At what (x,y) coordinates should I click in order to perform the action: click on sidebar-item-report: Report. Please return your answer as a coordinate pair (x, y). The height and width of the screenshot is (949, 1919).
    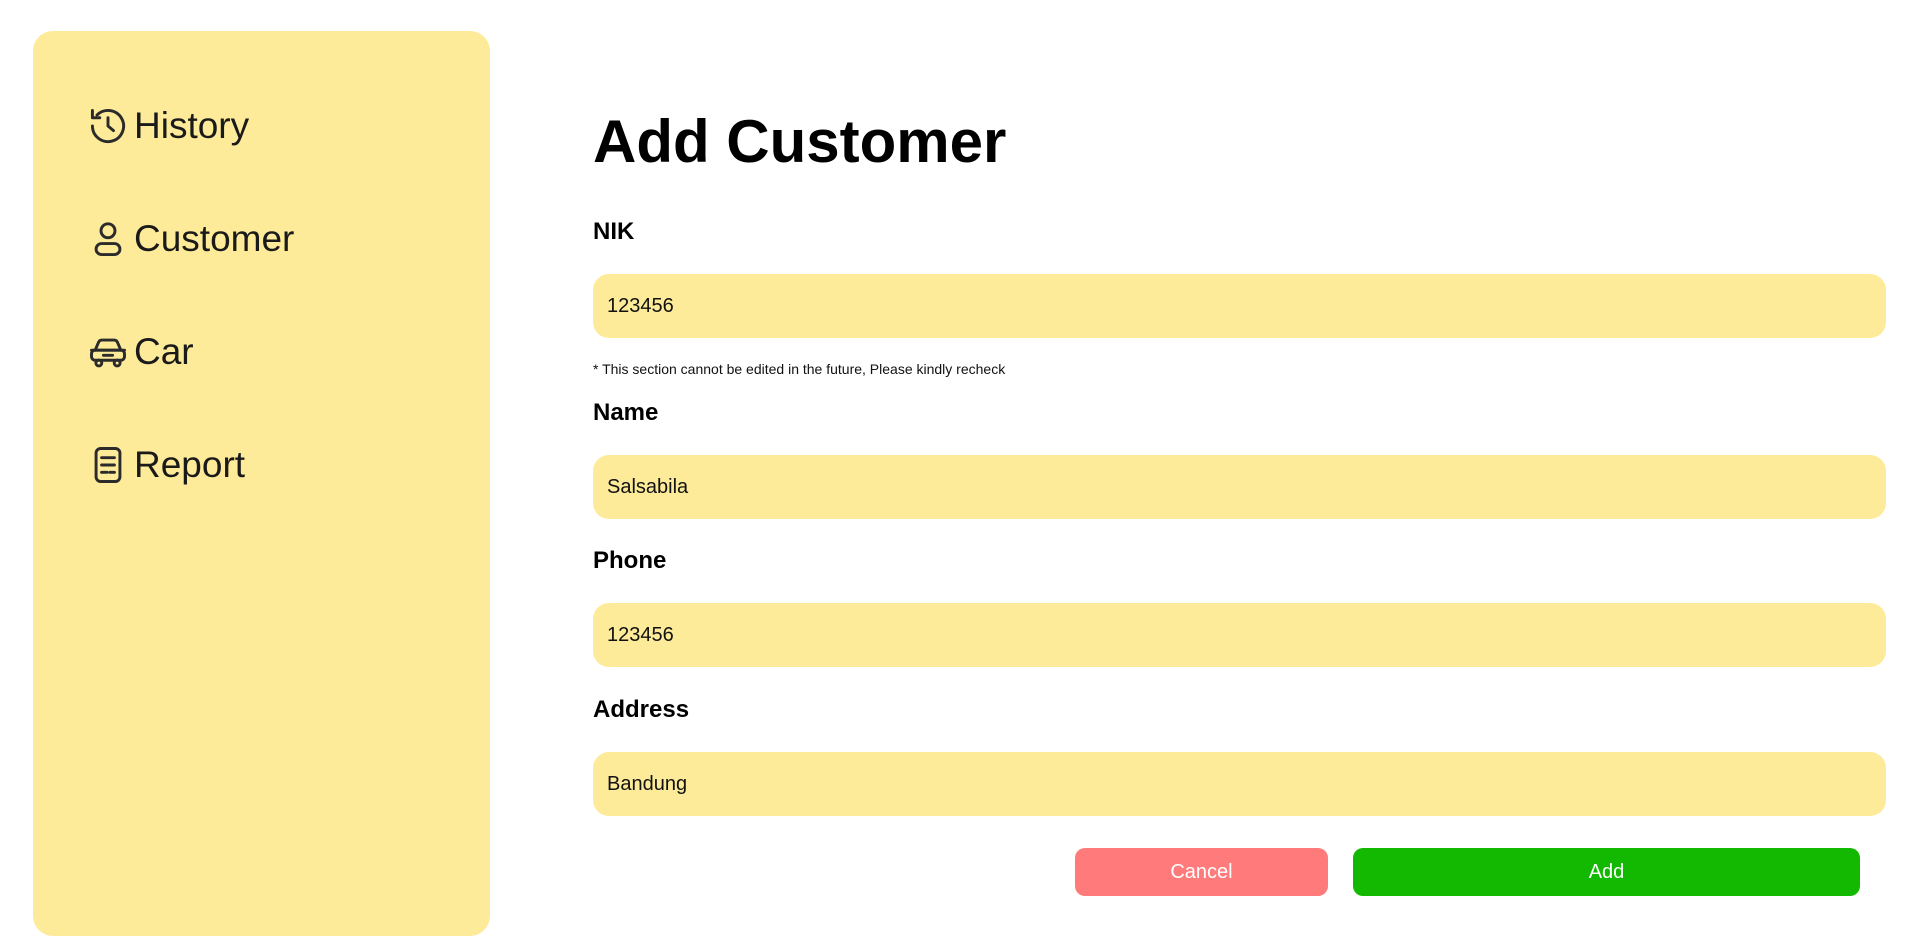
    Looking at the image, I should click on (287, 465).